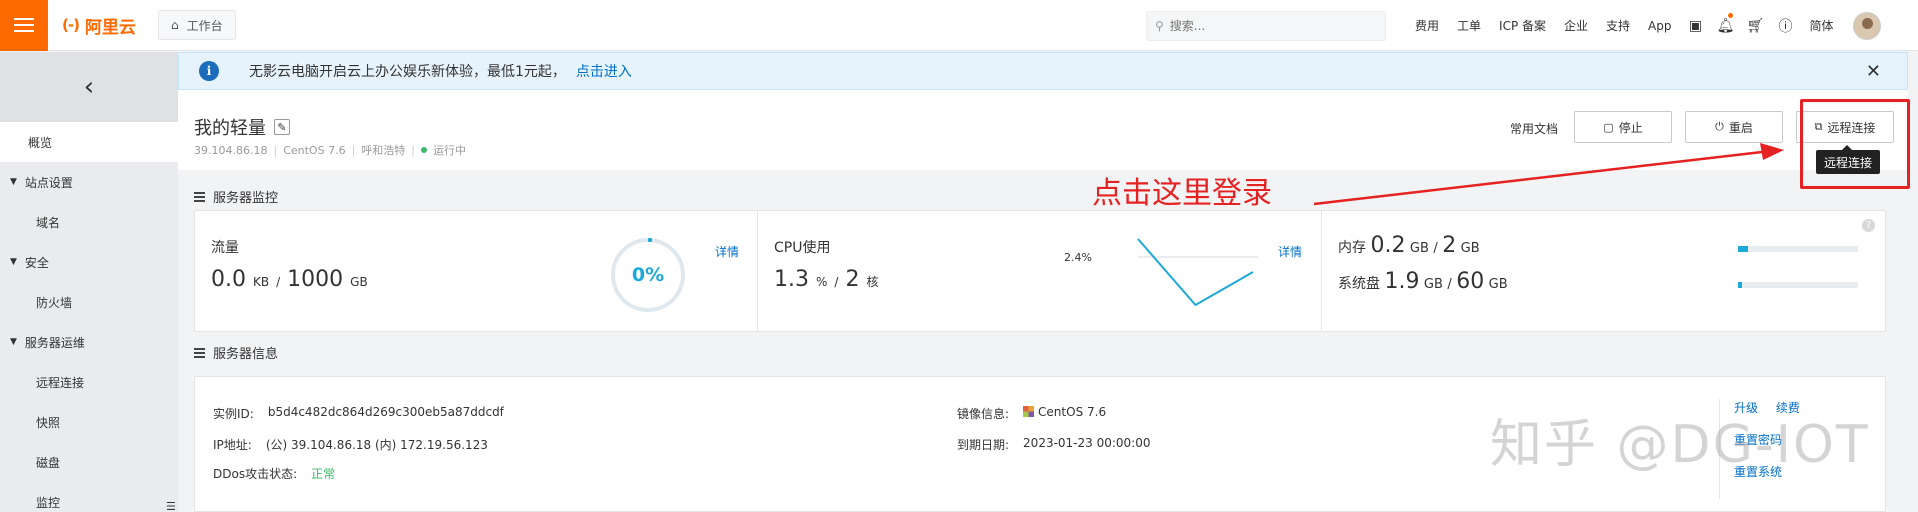 The width and height of the screenshot is (1918, 512). What do you see at coordinates (89, 142) in the screenshot?
I see `sidebar-item-overview: 概览` at bounding box center [89, 142].